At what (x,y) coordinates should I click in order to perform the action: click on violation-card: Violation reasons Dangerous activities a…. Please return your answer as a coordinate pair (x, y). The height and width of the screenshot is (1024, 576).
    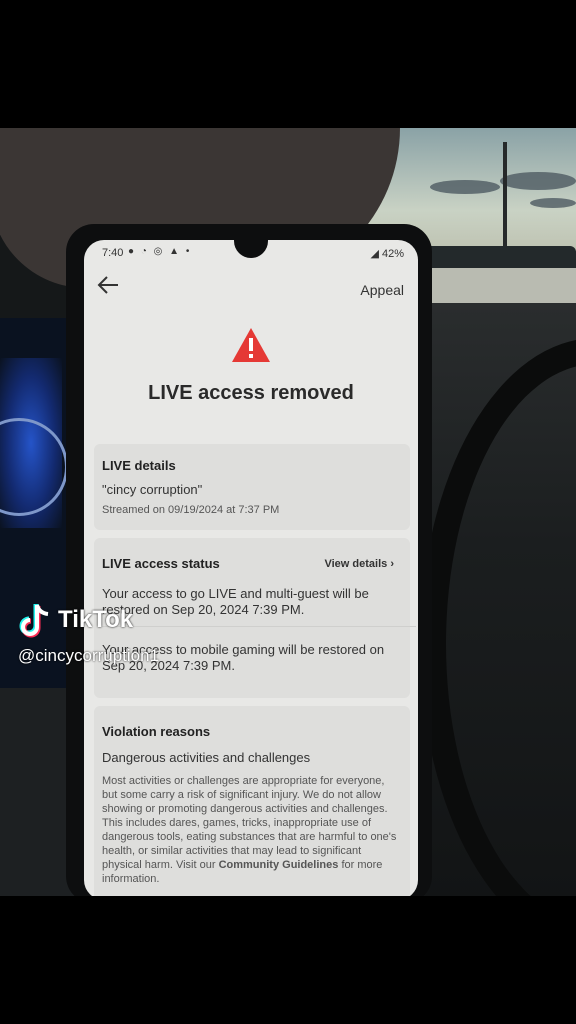
    Looking at the image, I should click on (252, 801).